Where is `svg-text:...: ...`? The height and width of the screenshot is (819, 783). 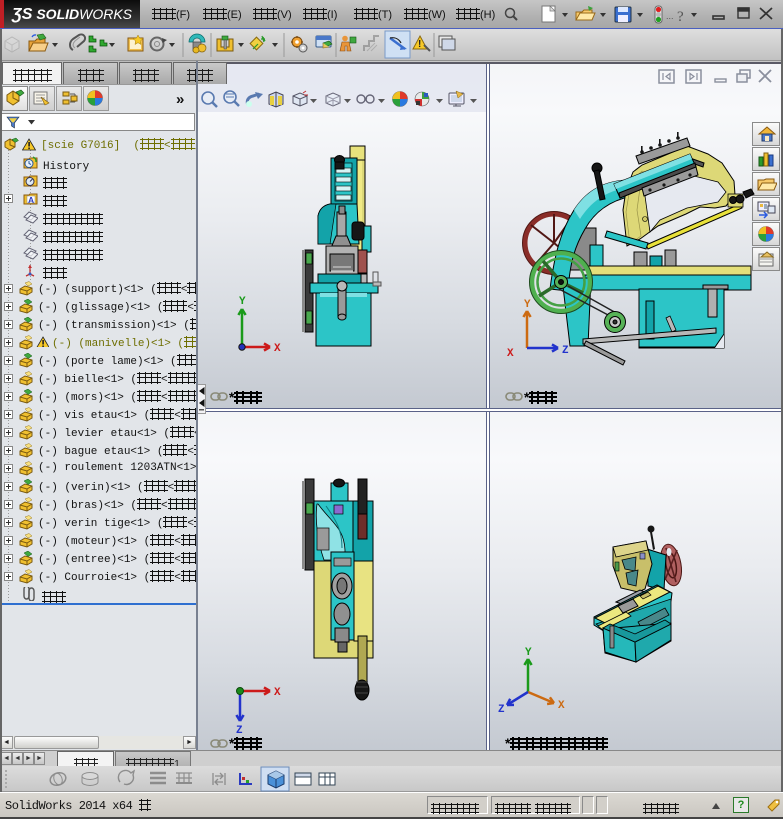
svg-text:...: ... is located at coordinates (670, 16).